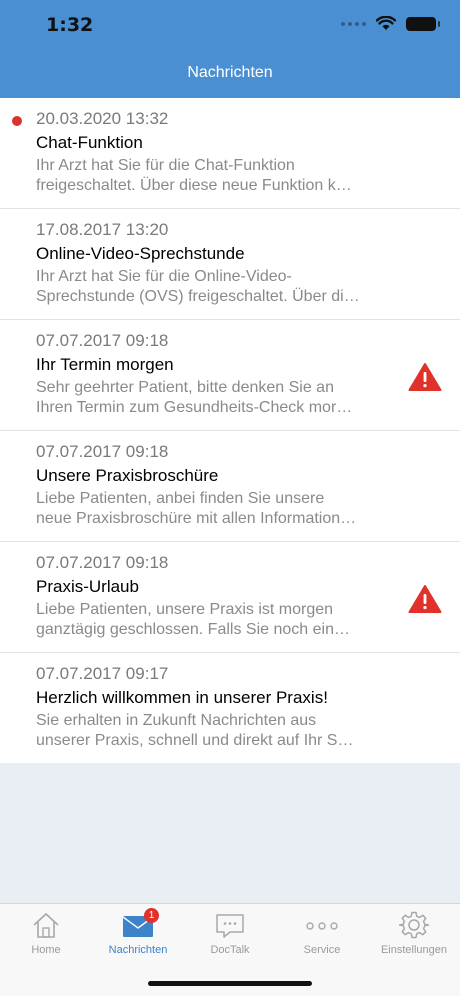 The height and width of the screenshot is (996, 460). Describe the element at coordinates (102, 229) in the screenshot. I see `message-date: 17.08.2017 13:20` at that location.